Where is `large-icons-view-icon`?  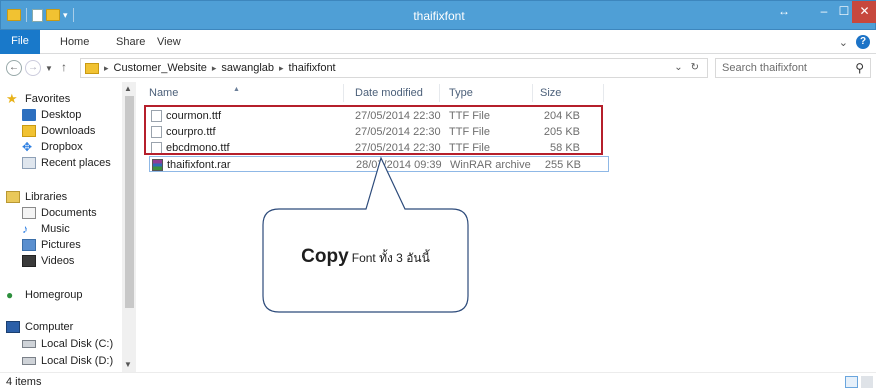
large-icons-view-icon is located at coordinates (867, 382).